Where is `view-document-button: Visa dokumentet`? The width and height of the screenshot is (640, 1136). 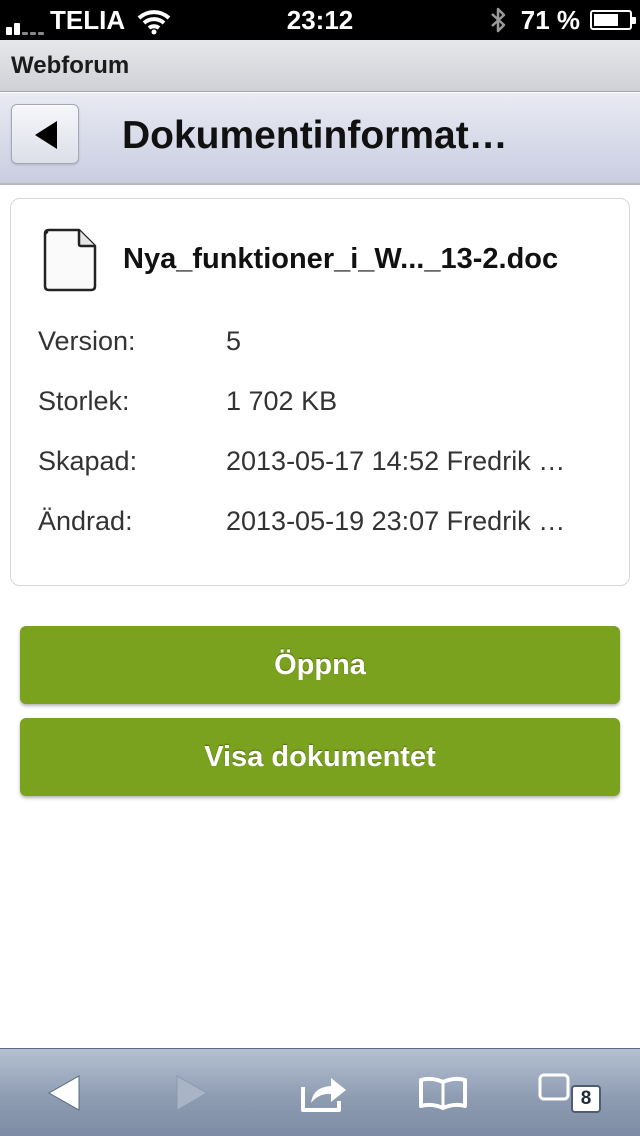
view-document-button: Visa dokumentet is located at coordinates (320, 757).